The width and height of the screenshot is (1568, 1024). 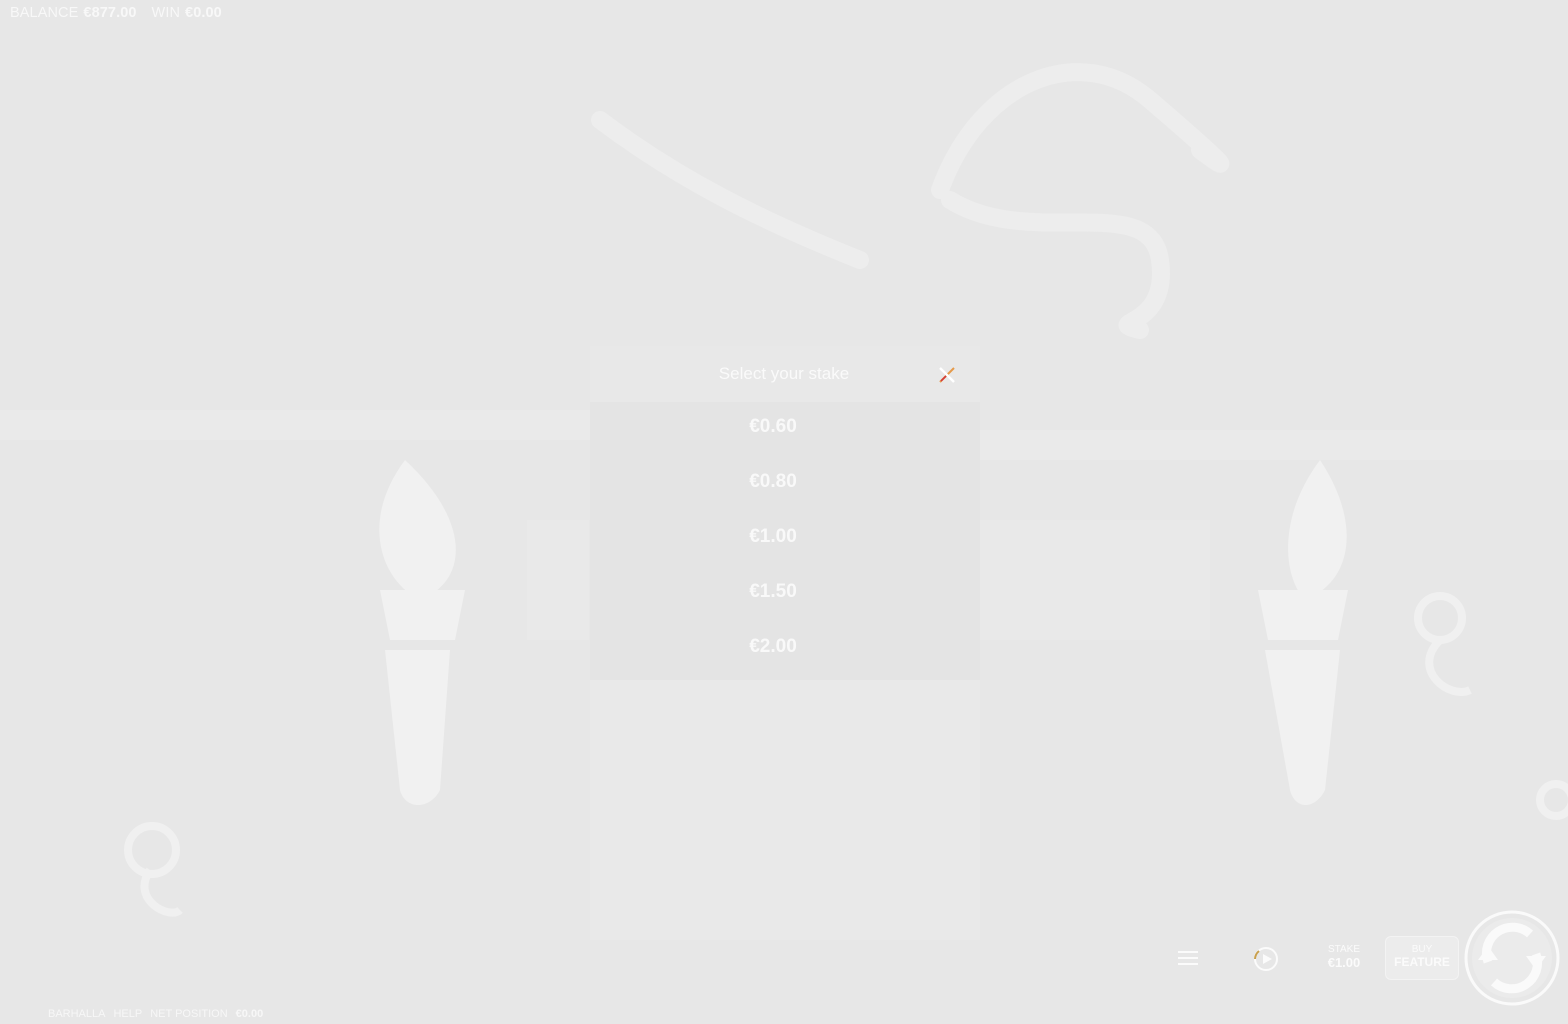 I want to click on balance-bar: BALANCE €877.00 WIN €0.00, so click(x=116, y=13).